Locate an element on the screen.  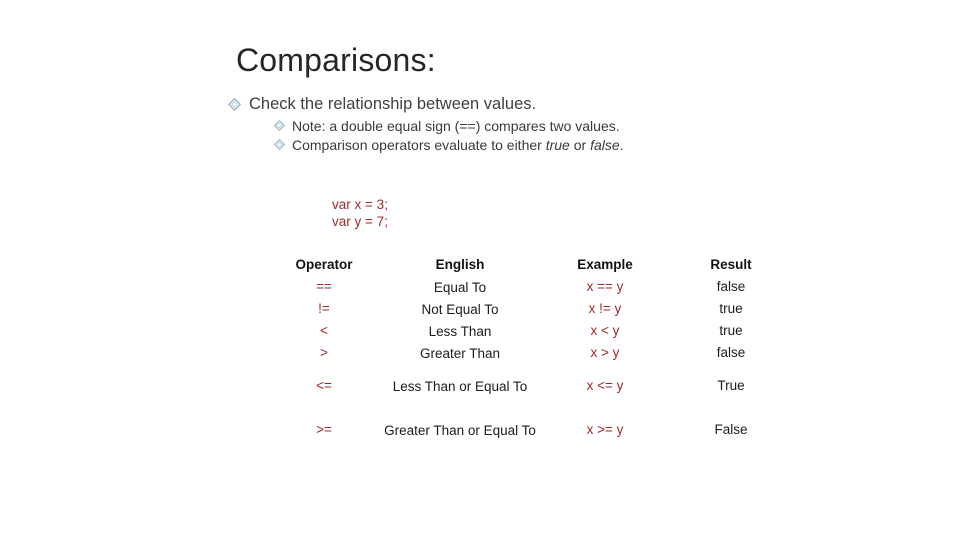
cell-operator: < is located at coordinates (324, 330).